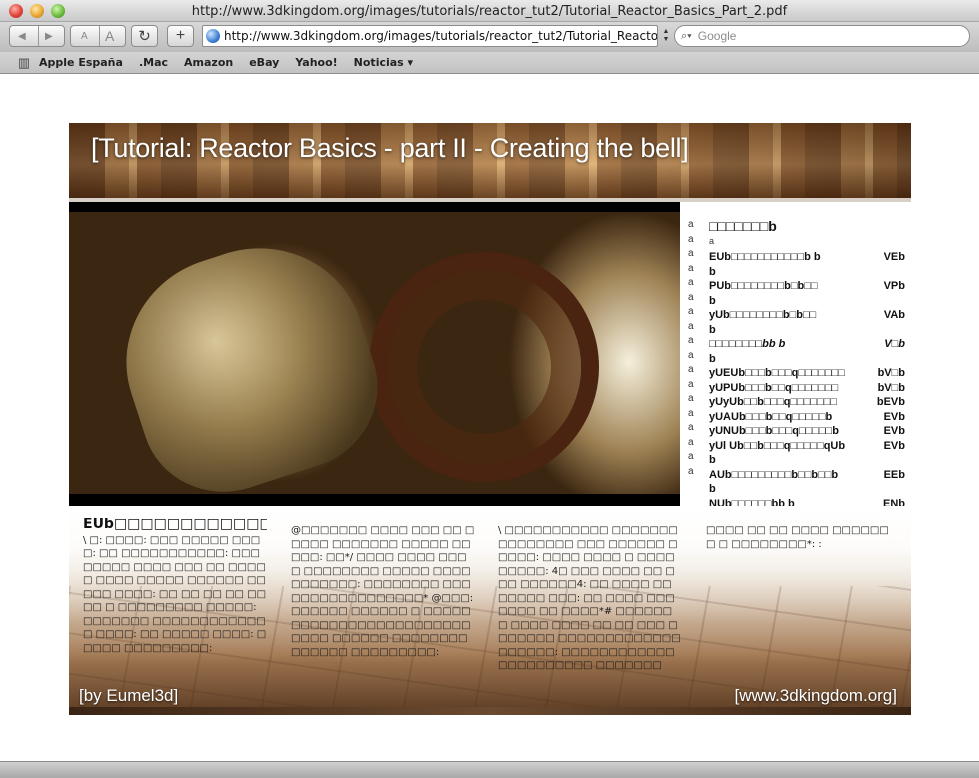 This screenshot has width=979, height=778. Describe the element at coordinates (807, 388) in the screenshot. I see `toc-row: yUPUb□□□b□□q□□□□□□□ bV□b` at that location.